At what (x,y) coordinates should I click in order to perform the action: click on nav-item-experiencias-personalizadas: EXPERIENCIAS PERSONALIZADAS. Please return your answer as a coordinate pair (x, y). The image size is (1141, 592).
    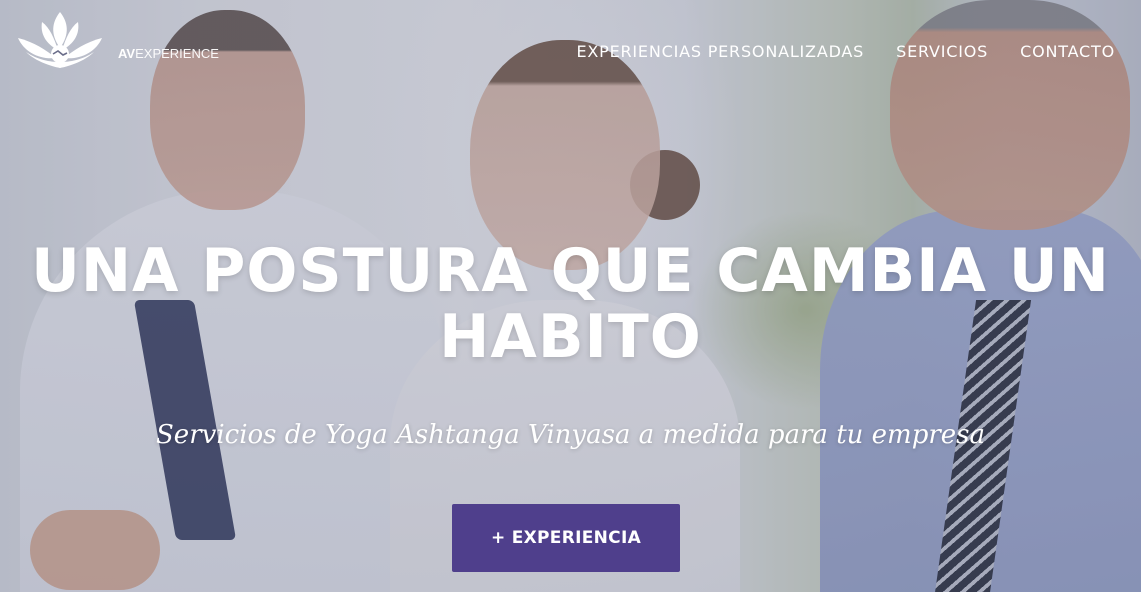
    Looking at the image, I should click on (720, 51).